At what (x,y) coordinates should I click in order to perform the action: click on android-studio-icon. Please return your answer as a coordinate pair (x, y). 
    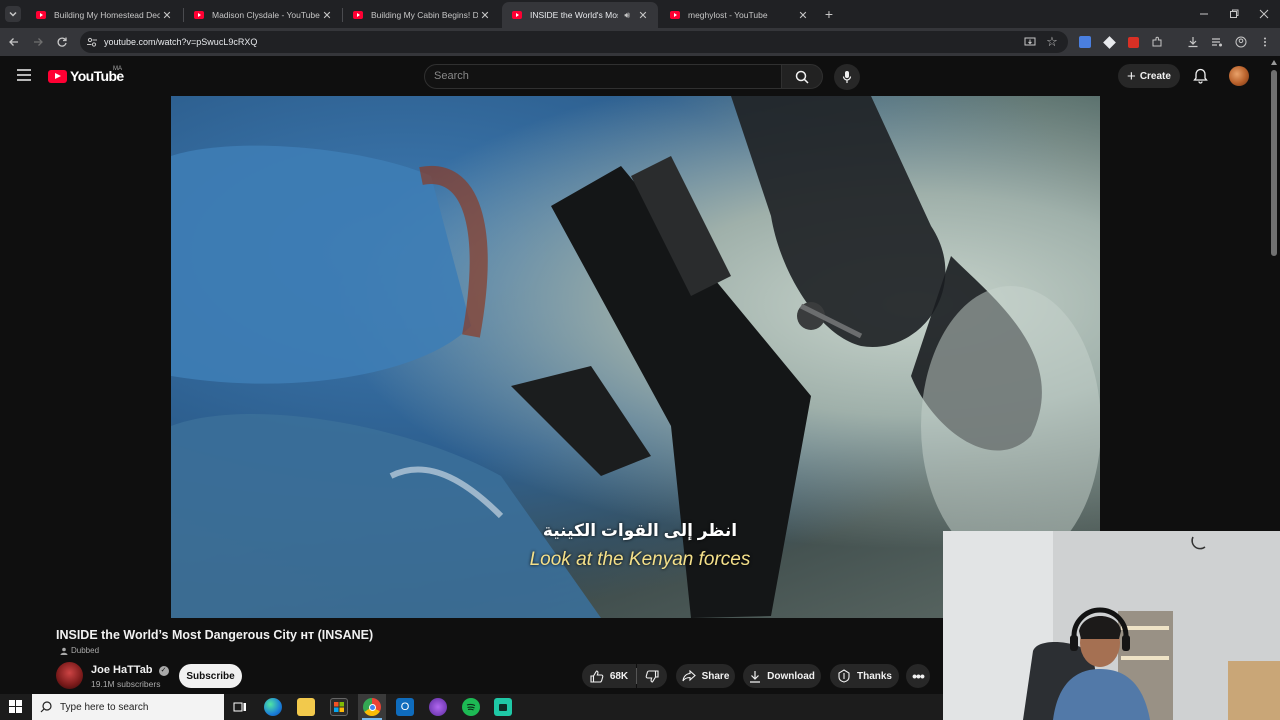
    Looking at the image, I should click on (503, 707).